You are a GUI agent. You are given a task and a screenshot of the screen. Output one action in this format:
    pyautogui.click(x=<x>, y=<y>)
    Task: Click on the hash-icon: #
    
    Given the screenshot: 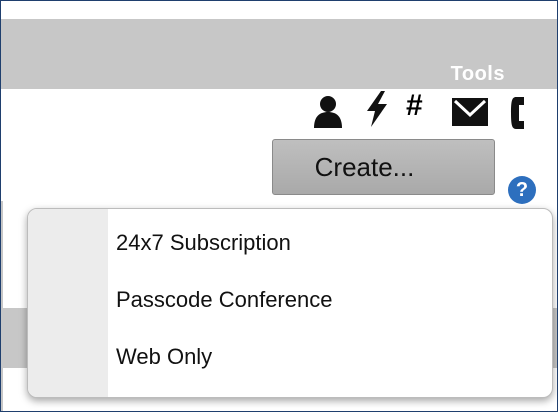 What is the action you would take?
    pyautogui.click(x=414, y=106)
    